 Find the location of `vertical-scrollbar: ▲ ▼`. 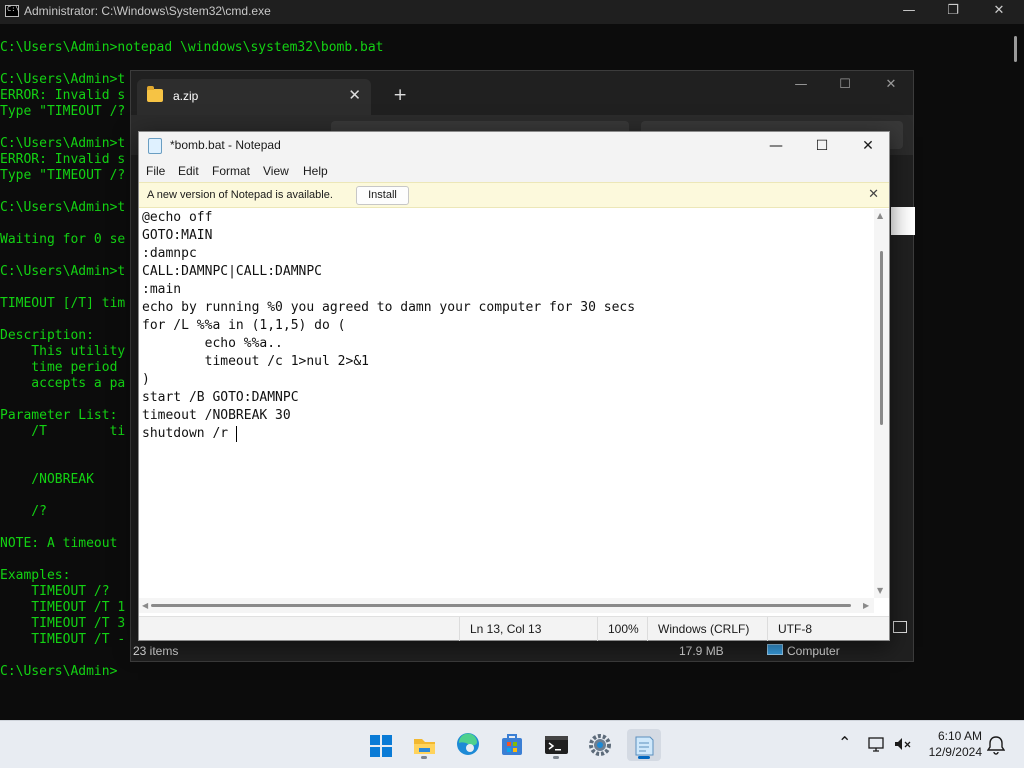

vertical-scrollbar: ▲ ▼ is located at coordinates (881, 403).